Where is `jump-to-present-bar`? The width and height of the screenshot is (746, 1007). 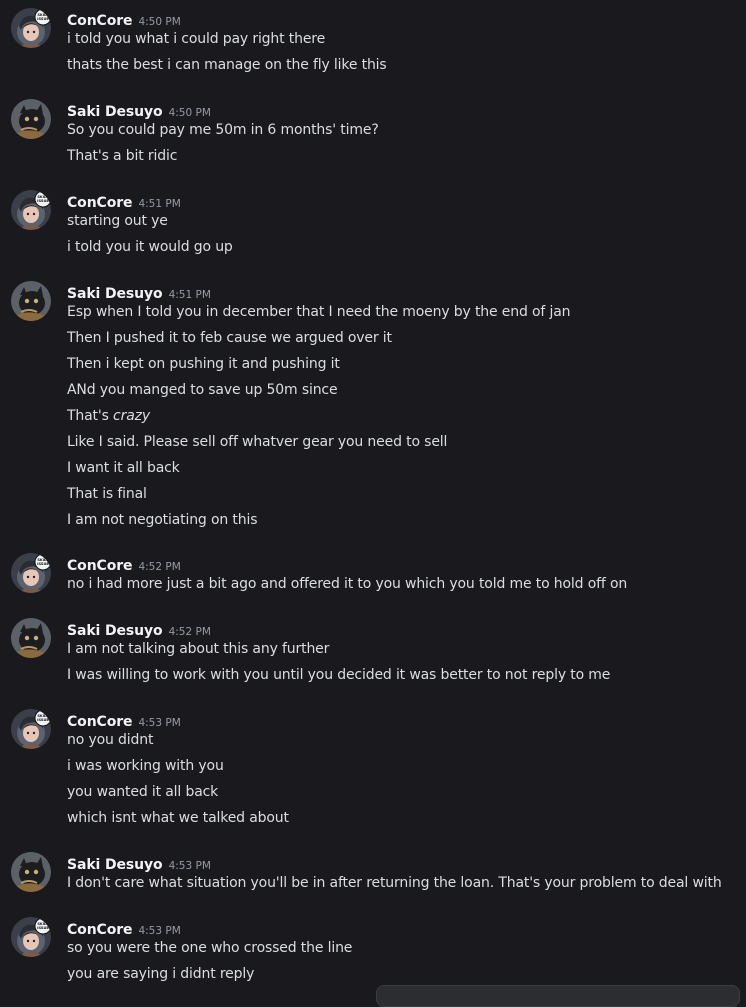
jump-to-present-bar is located at coordinates (558, 996).